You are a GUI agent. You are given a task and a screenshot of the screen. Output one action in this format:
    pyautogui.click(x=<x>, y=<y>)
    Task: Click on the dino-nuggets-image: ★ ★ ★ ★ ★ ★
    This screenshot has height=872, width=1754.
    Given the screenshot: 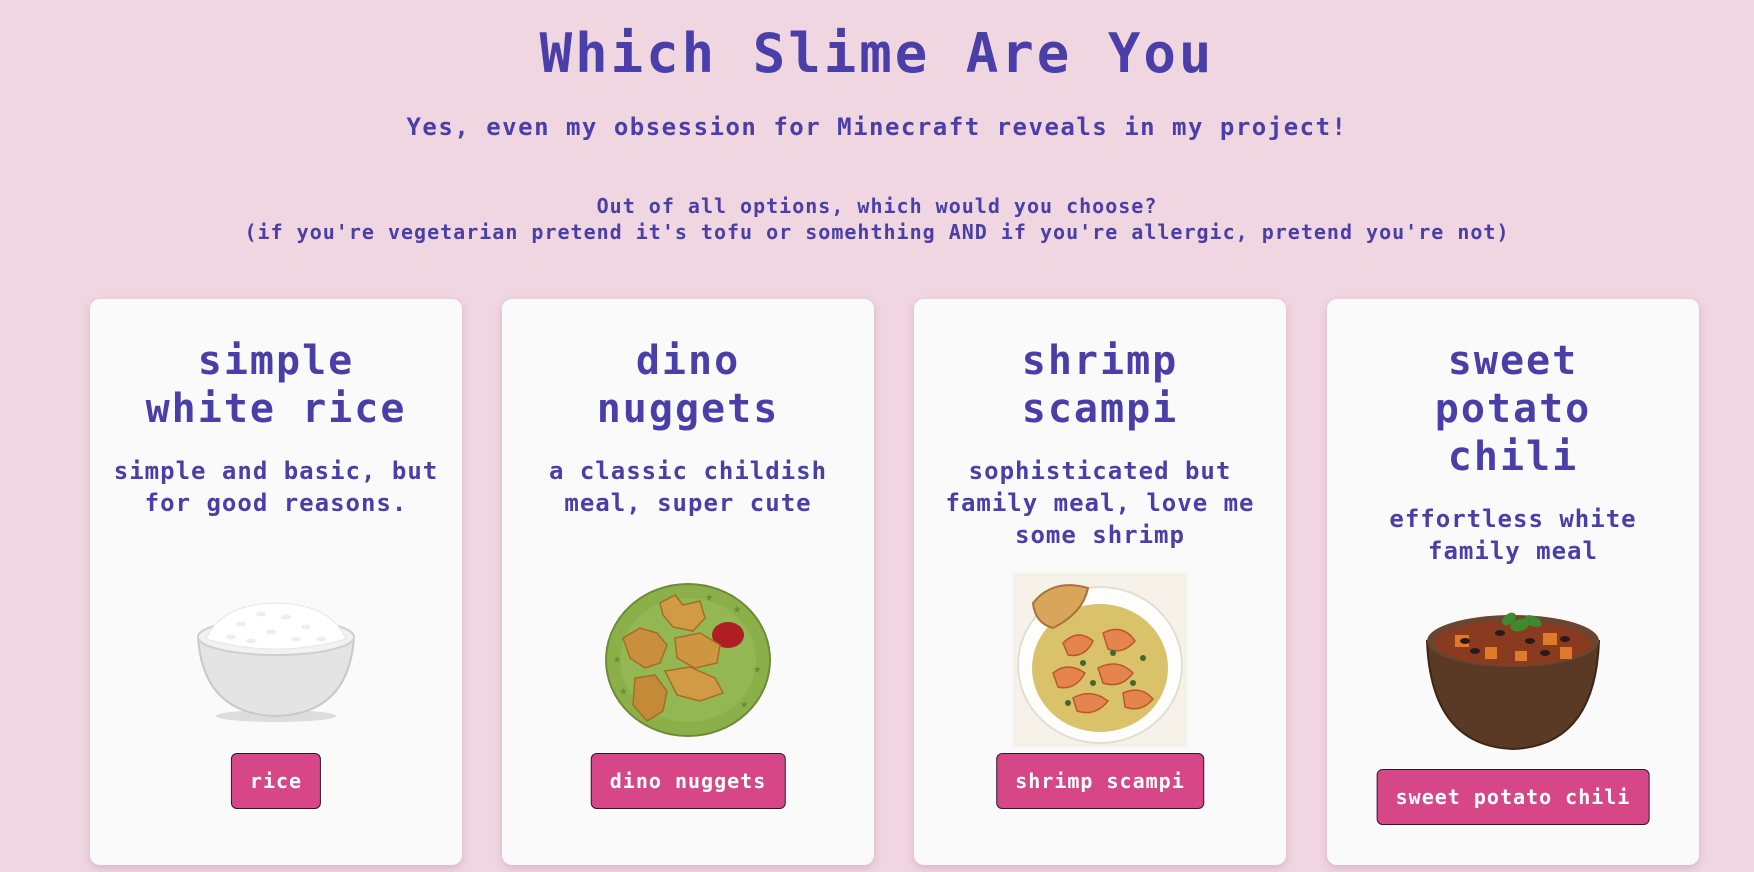 What is the action you would take?
    pyautogui.click(x=688, y=660)
    